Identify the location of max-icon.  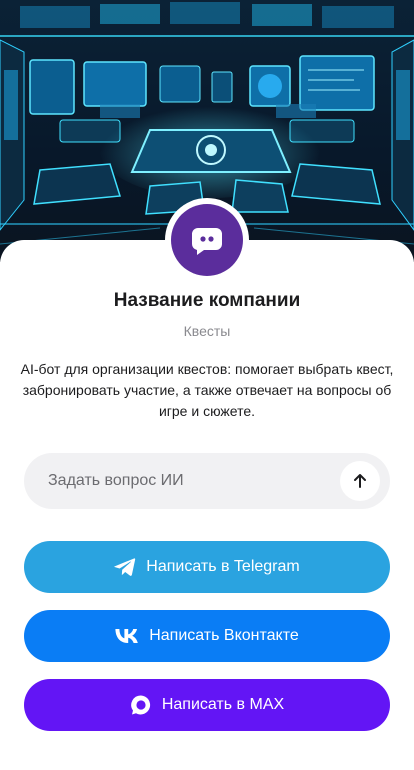
(140, 705).